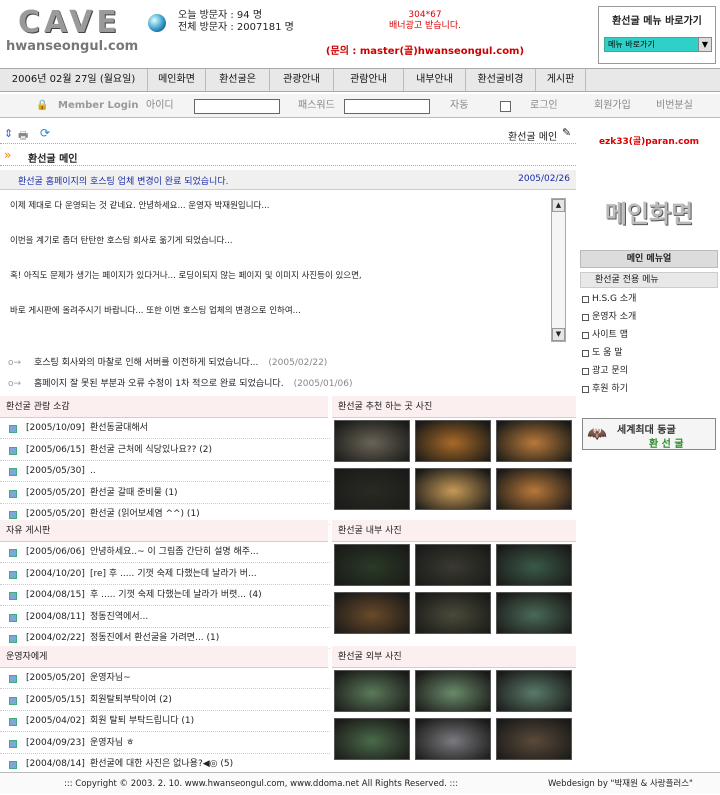  I want to click on board-row: [2005/05/20] 환선굴 갈때 준비물 (1), so click(165, 493).